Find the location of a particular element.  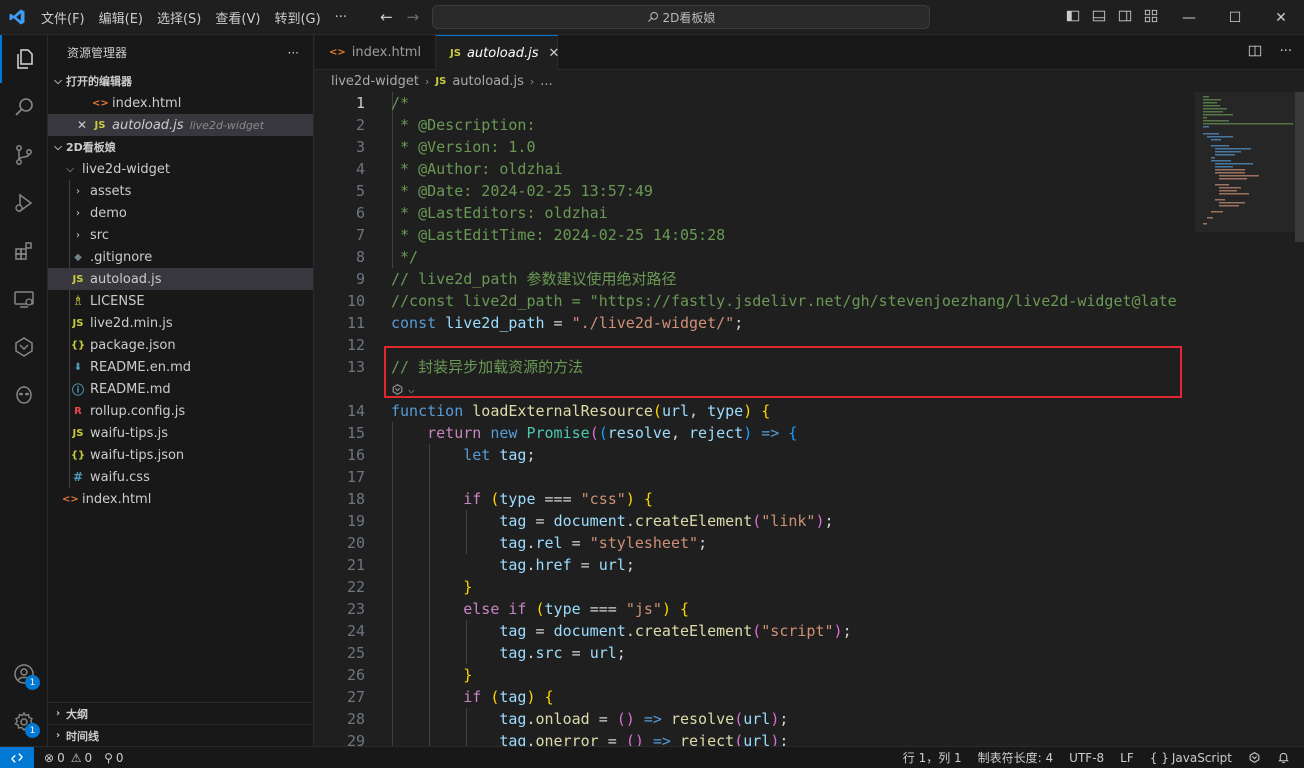

workspace-section: ⌵ 2D看板娘 is located at coordinates (180, 147).